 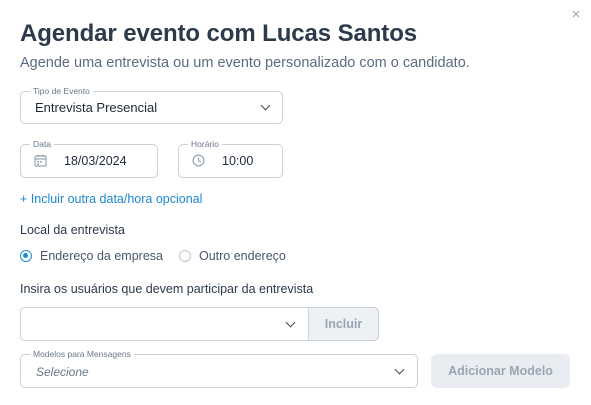 What do you see at coordinates (111, 199) in the screenshot?
I see `add-datetime-link: + Incluir outra data/hora opcional` at bounding box center [111, 199].